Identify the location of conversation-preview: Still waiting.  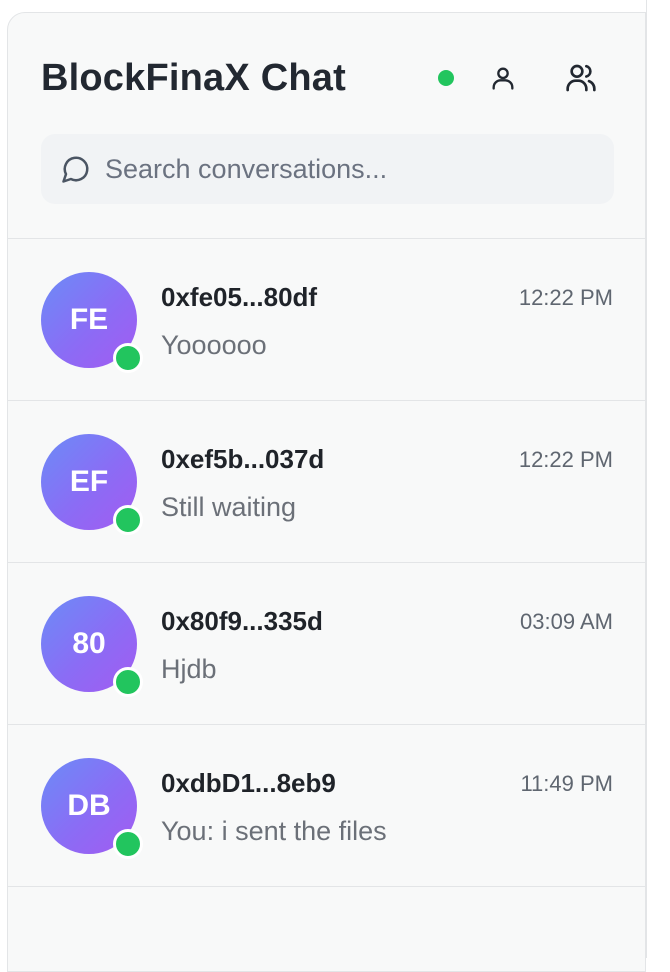
(229, 507).